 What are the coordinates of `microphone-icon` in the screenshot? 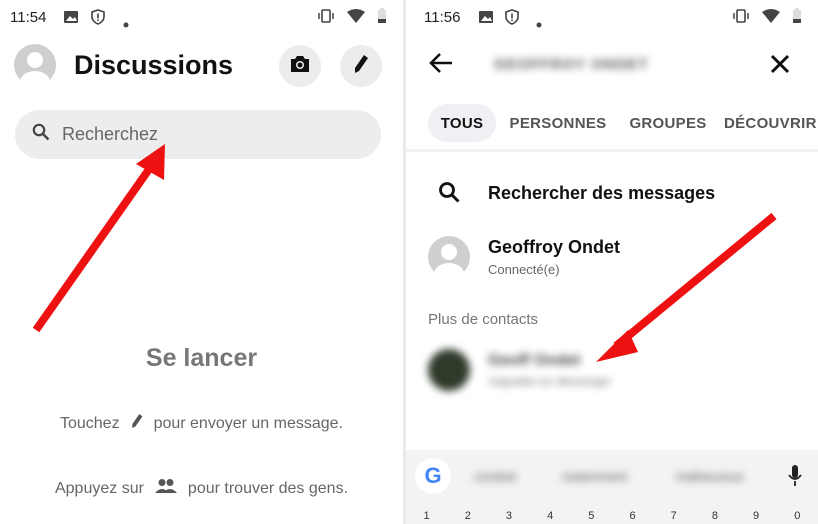 It's located at (795, 478).